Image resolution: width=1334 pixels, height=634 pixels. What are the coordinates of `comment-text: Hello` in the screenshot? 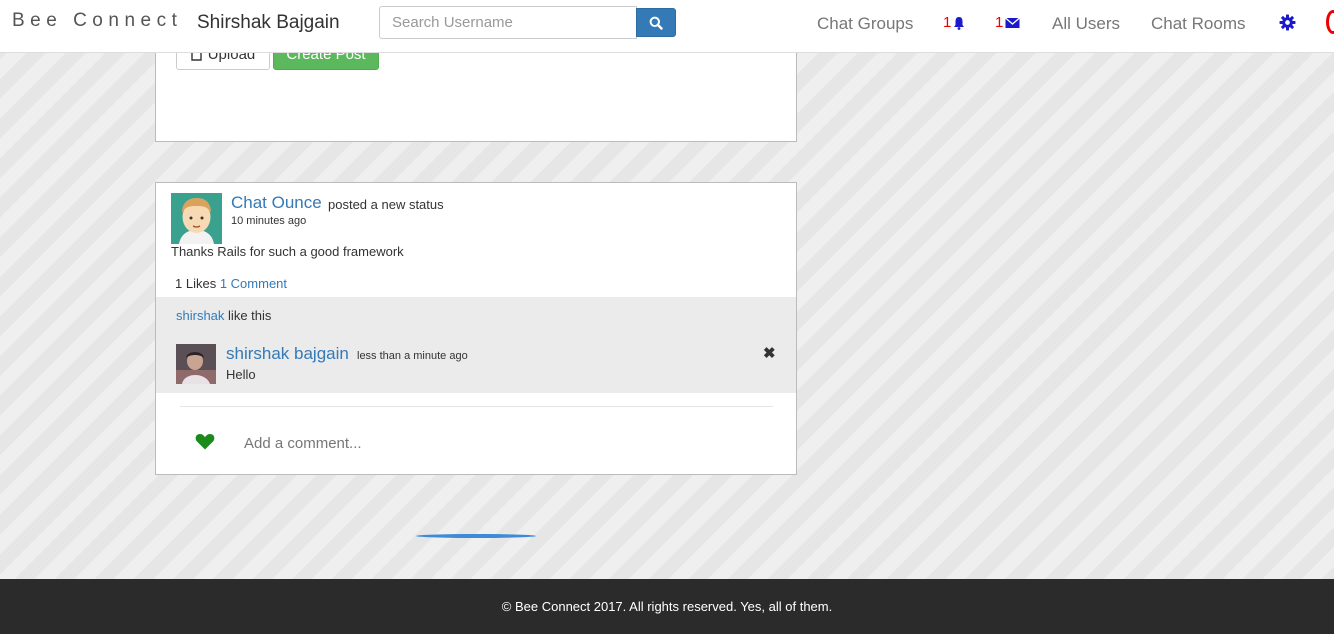 It's located at (241, 374).